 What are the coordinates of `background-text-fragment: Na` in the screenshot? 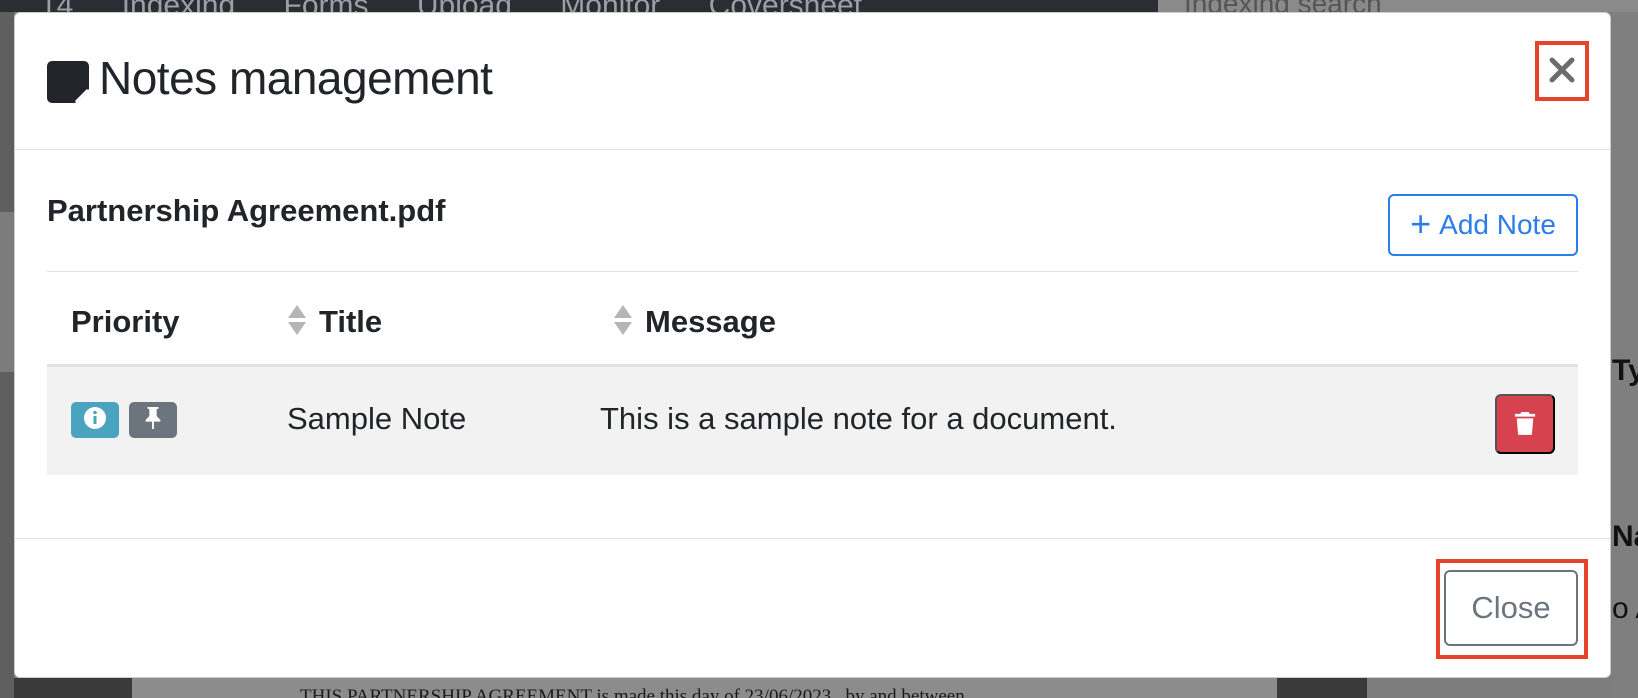 It's located at (1625, 536).